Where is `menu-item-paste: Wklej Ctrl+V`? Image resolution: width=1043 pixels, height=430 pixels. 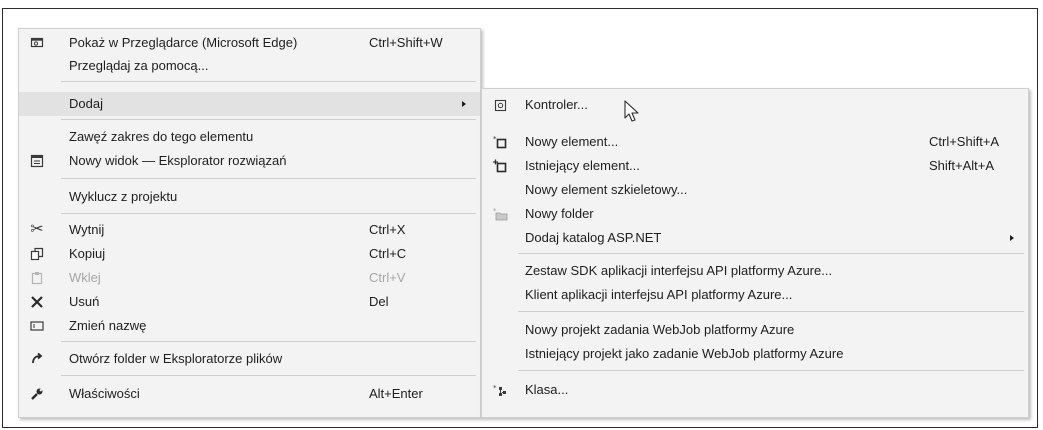
menu-item-paste: Wklej Ctrl+V is located at coordinates (249, 278).